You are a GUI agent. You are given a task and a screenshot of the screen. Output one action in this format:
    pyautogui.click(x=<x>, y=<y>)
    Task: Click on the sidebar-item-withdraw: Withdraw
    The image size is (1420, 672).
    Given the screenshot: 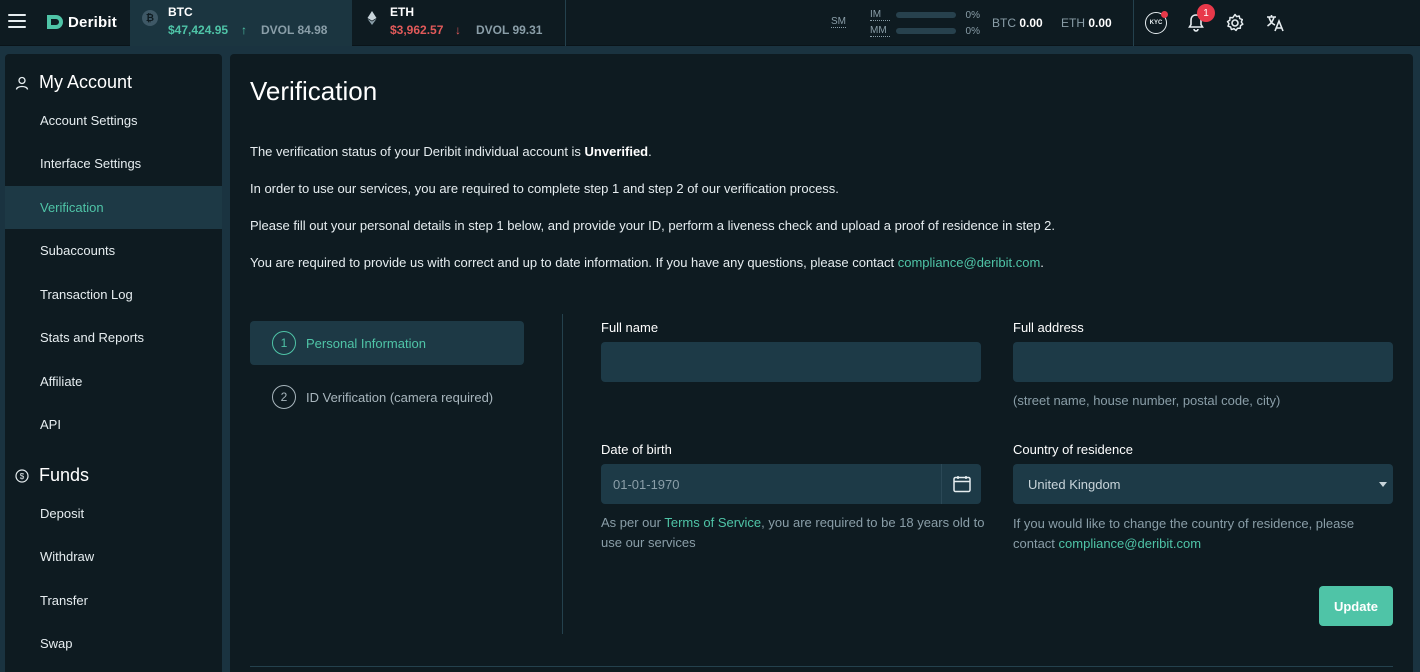 What is the action you would take?
    pyautogui.click(x=113, y=556)
    